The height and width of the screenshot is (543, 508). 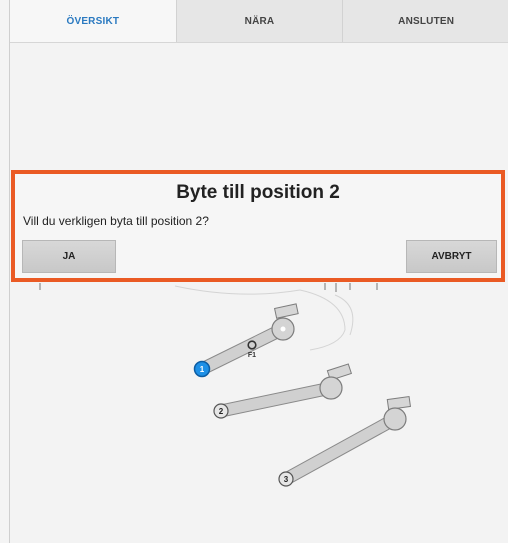 What do you see at coordinates (345, 441) in the screenshot?
I see `arm-3: 3` at bounding box center [345, 441].